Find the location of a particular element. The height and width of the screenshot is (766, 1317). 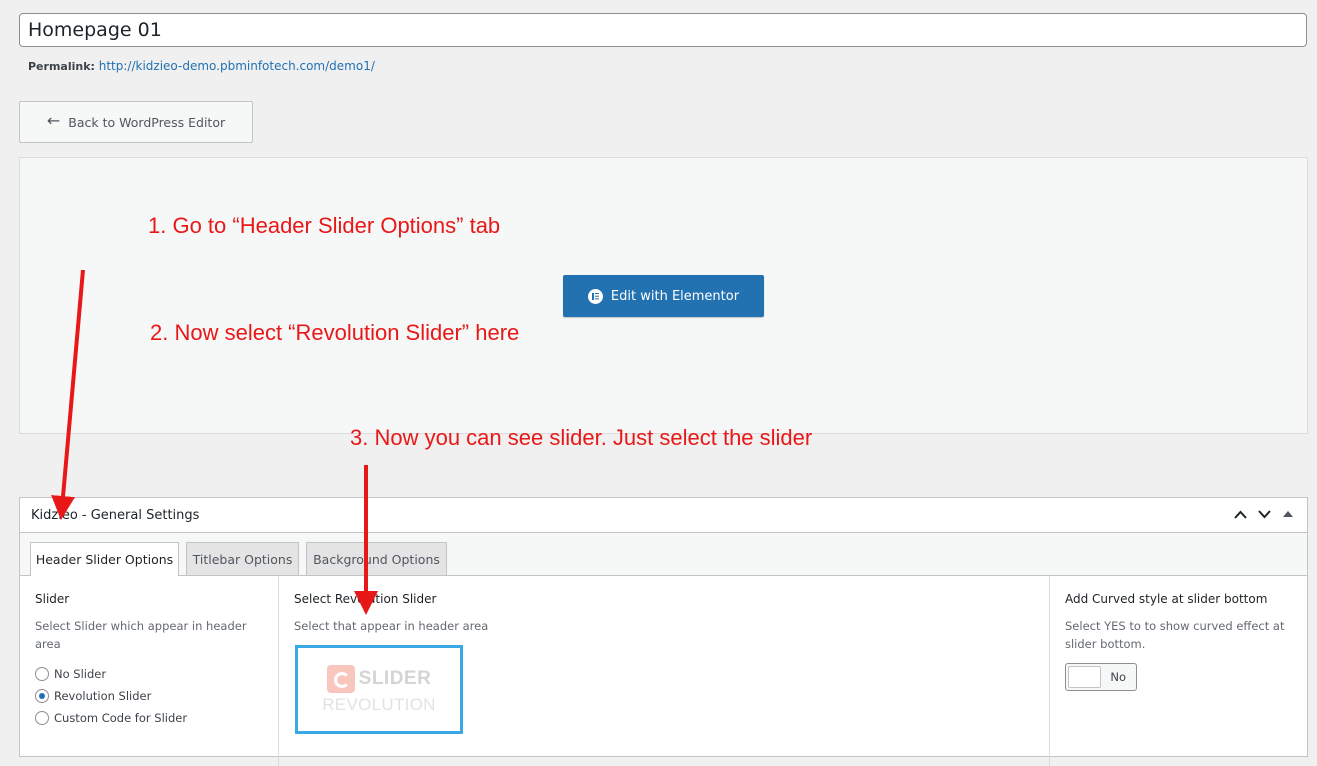

chevron-down-icon is located at coordinates (1264, 514).